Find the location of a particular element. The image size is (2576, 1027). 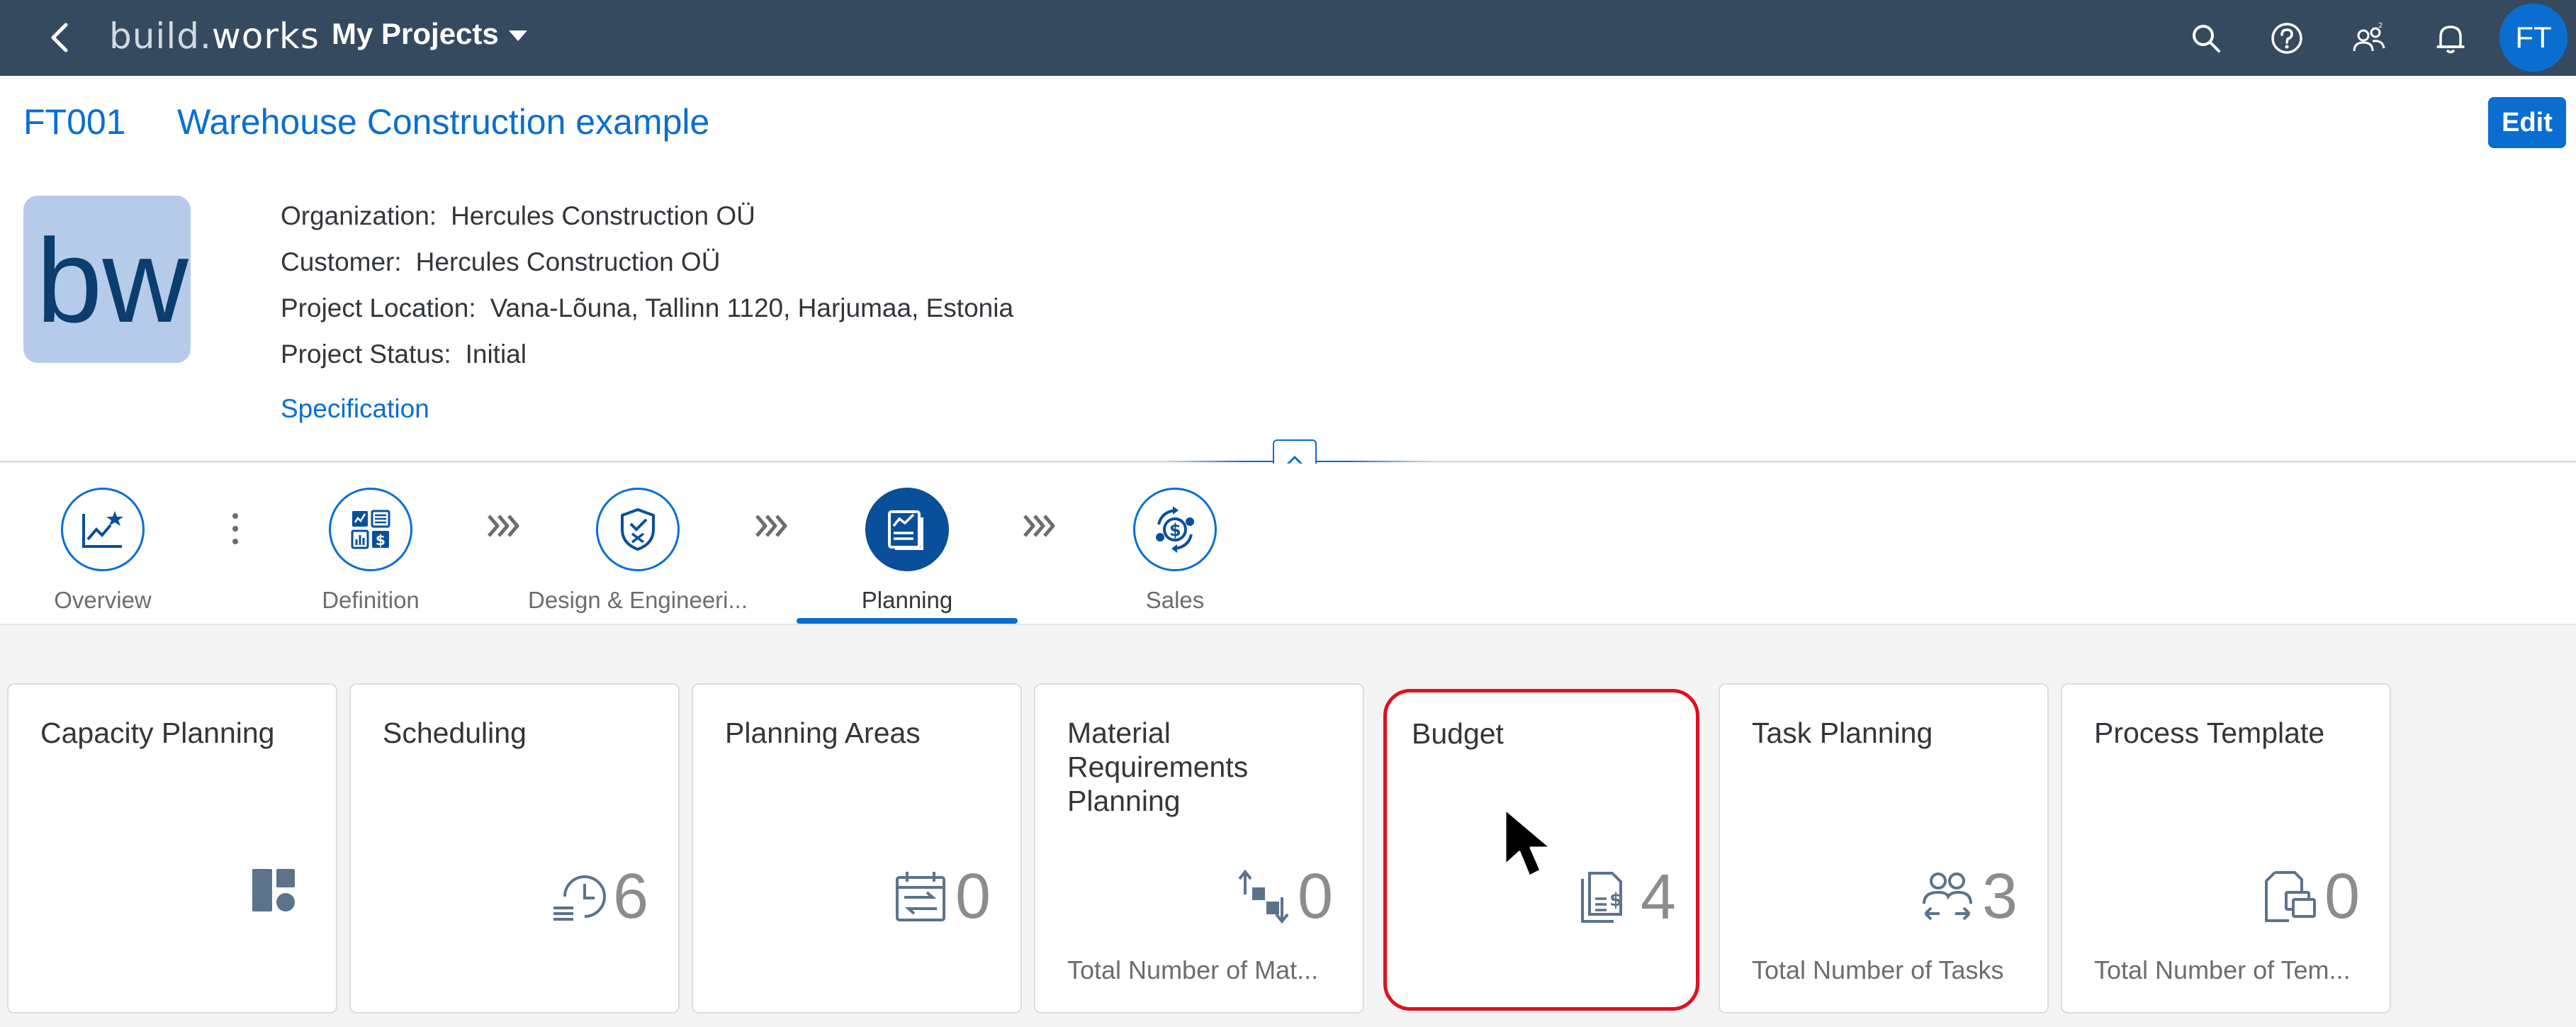

app-title-menu: My Projects is located at coordinates (429, 34).